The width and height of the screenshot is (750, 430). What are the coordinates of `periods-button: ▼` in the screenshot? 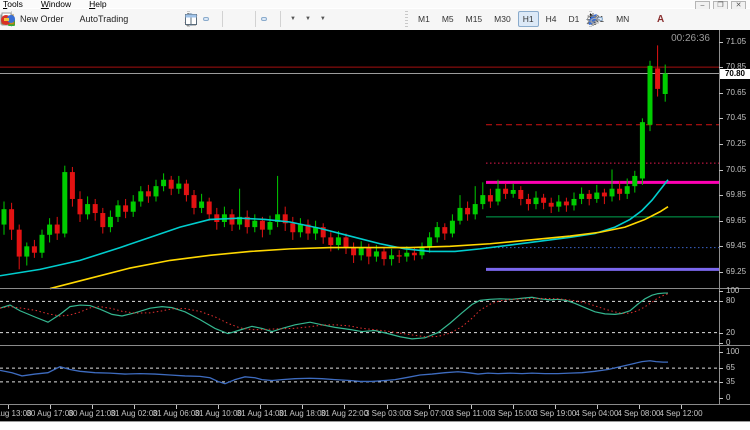 It's located at (249, 19).